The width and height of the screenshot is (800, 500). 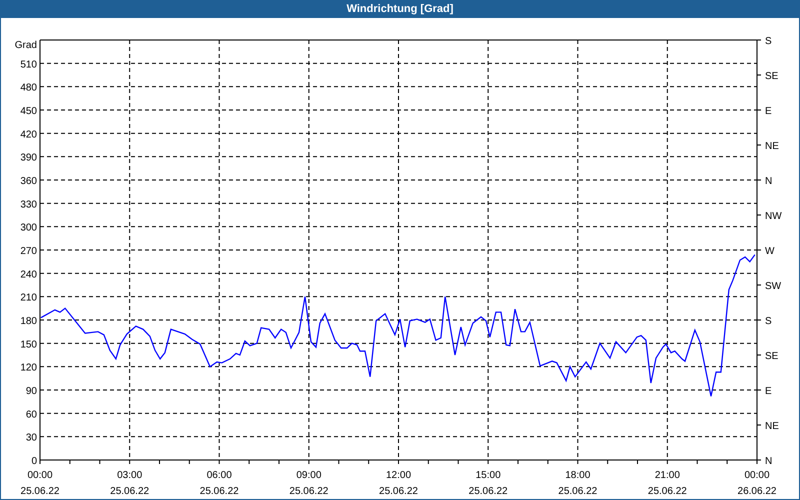 I want to click on y-tick-label: 0, so click(x=34, y=461).